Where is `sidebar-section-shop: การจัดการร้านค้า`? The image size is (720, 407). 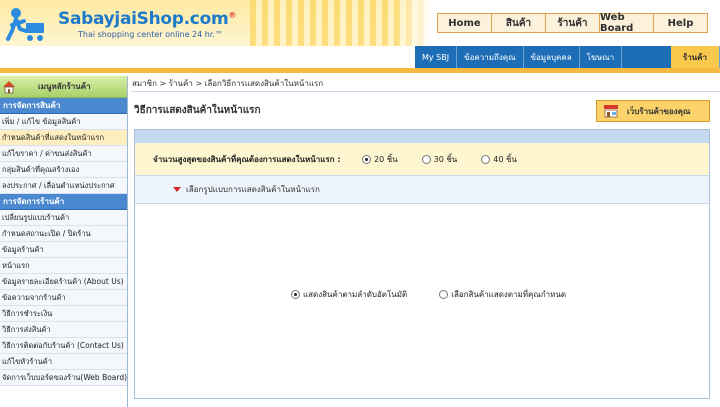 sidebar-section-shop: การจัดการร้านค้า is located at coordinates (63, 202).